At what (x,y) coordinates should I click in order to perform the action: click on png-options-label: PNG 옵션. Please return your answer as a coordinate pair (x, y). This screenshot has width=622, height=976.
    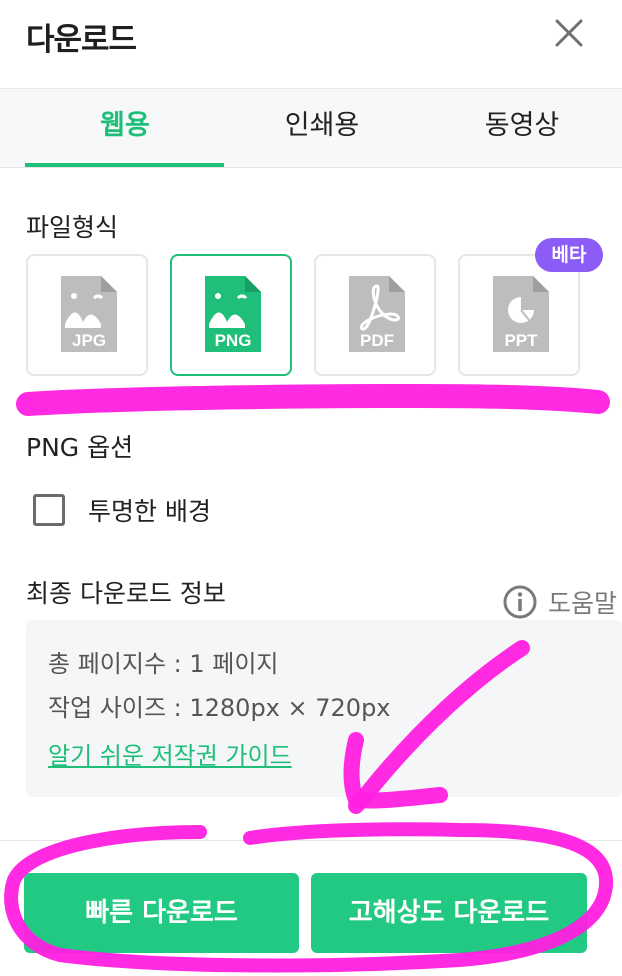
    Looking at the image, I should click on (80, 447).